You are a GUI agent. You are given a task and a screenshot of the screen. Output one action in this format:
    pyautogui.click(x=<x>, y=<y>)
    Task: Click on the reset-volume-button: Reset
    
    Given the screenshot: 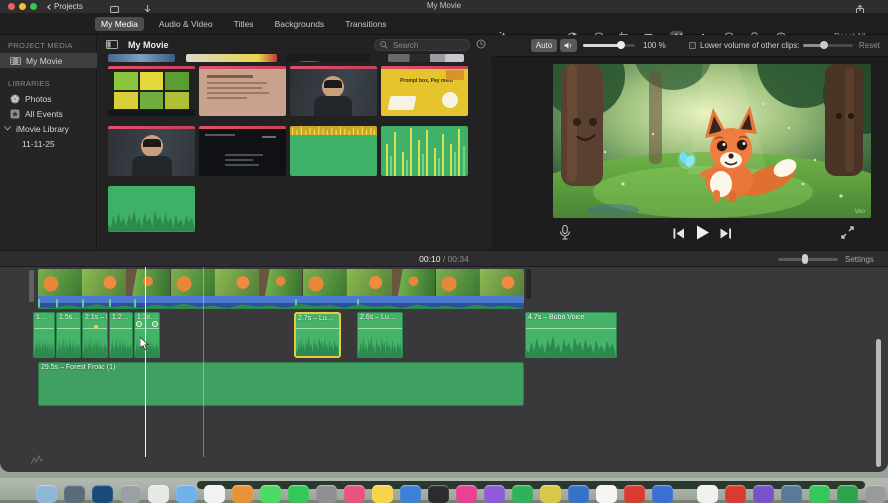 What is the action you would take?
    pyautogui.click(x=869, y=45)
    